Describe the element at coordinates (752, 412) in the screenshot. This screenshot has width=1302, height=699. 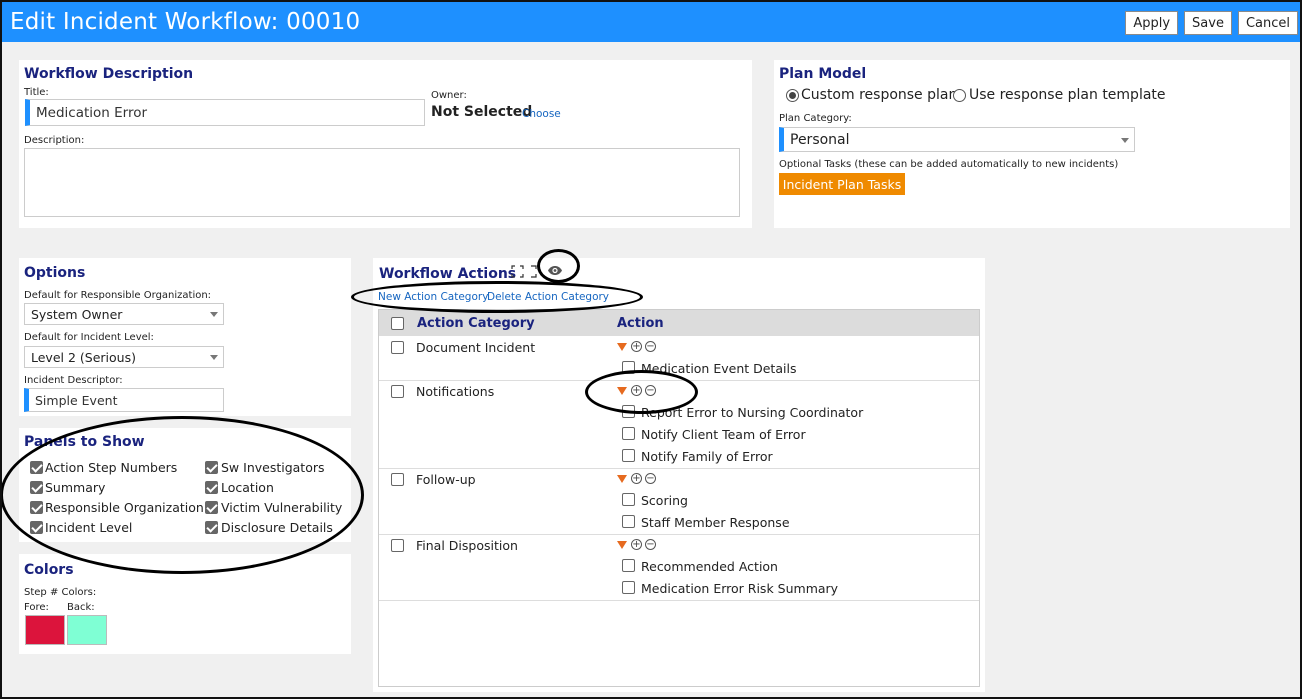
I see `action-name: Report Error to Nursing Coordinator` at that location.